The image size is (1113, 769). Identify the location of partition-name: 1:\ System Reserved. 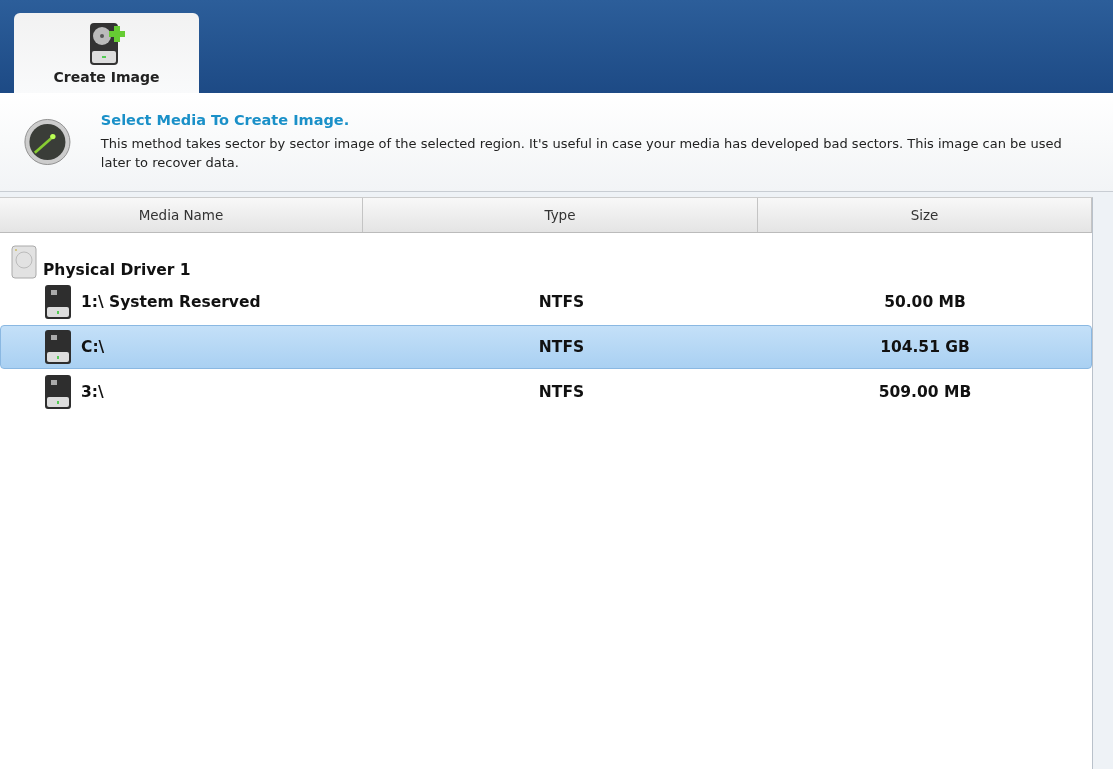
(171, 302).